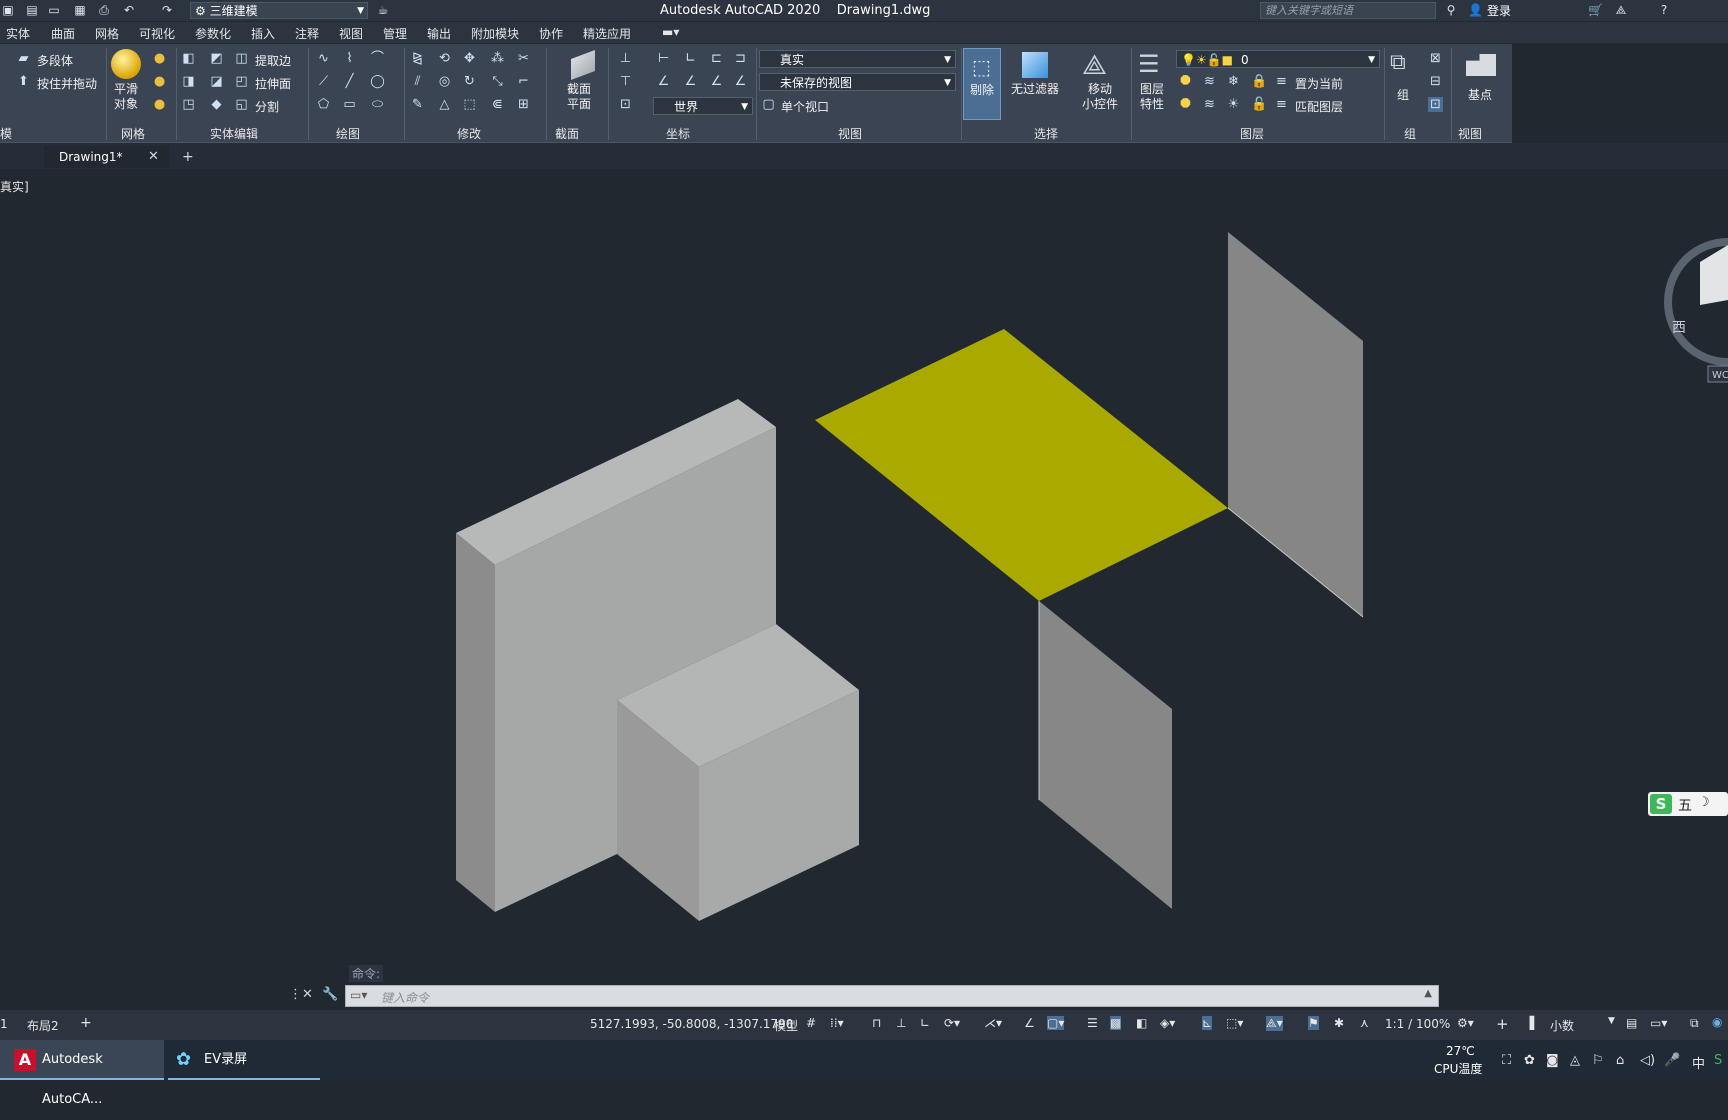 This screenshot has height=1120, width=1728. I want to click on snap-icon: ⁞⁞▾, so click(837, 1023).